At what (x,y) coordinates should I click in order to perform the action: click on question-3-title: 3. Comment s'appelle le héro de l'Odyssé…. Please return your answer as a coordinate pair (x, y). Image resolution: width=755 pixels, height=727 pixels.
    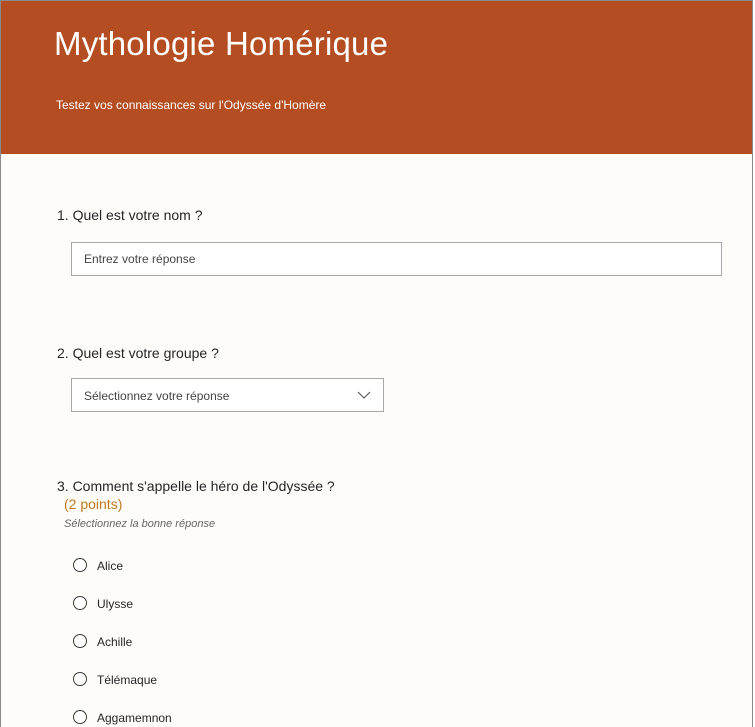
    Looking at the image, I should click on (196, 486).